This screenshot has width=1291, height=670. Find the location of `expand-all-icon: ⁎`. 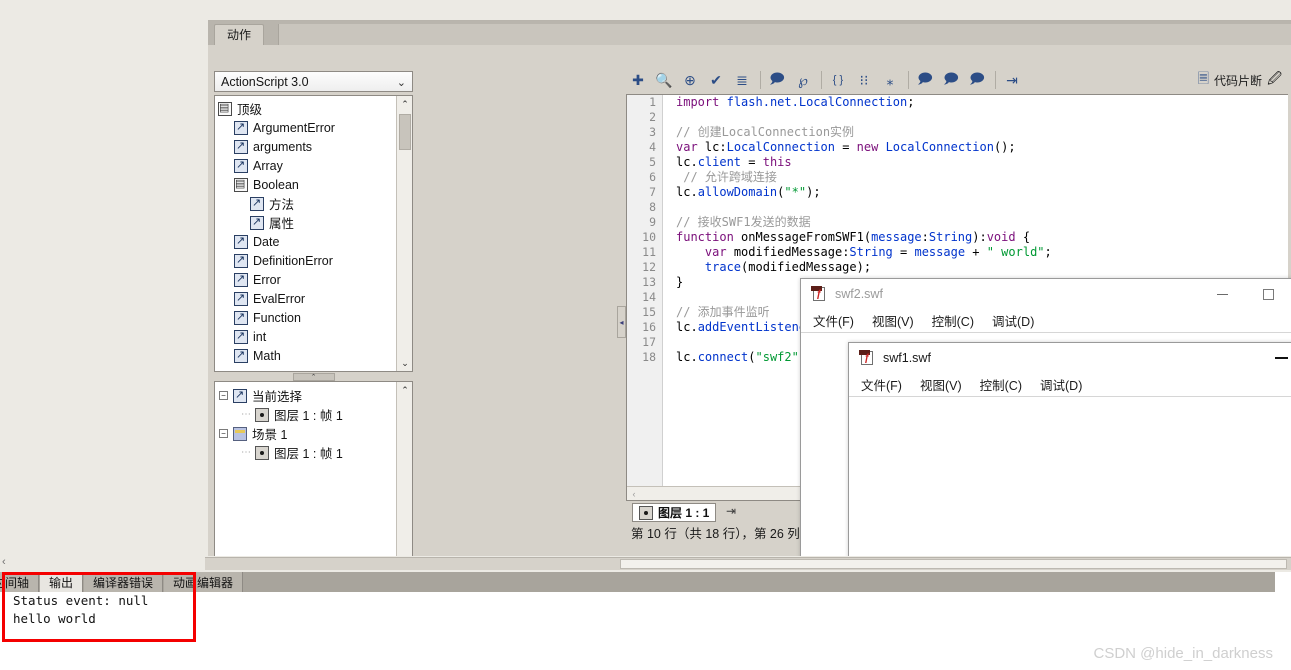

expand-all-icon: ⁎ is located at coordinates (890, 80).